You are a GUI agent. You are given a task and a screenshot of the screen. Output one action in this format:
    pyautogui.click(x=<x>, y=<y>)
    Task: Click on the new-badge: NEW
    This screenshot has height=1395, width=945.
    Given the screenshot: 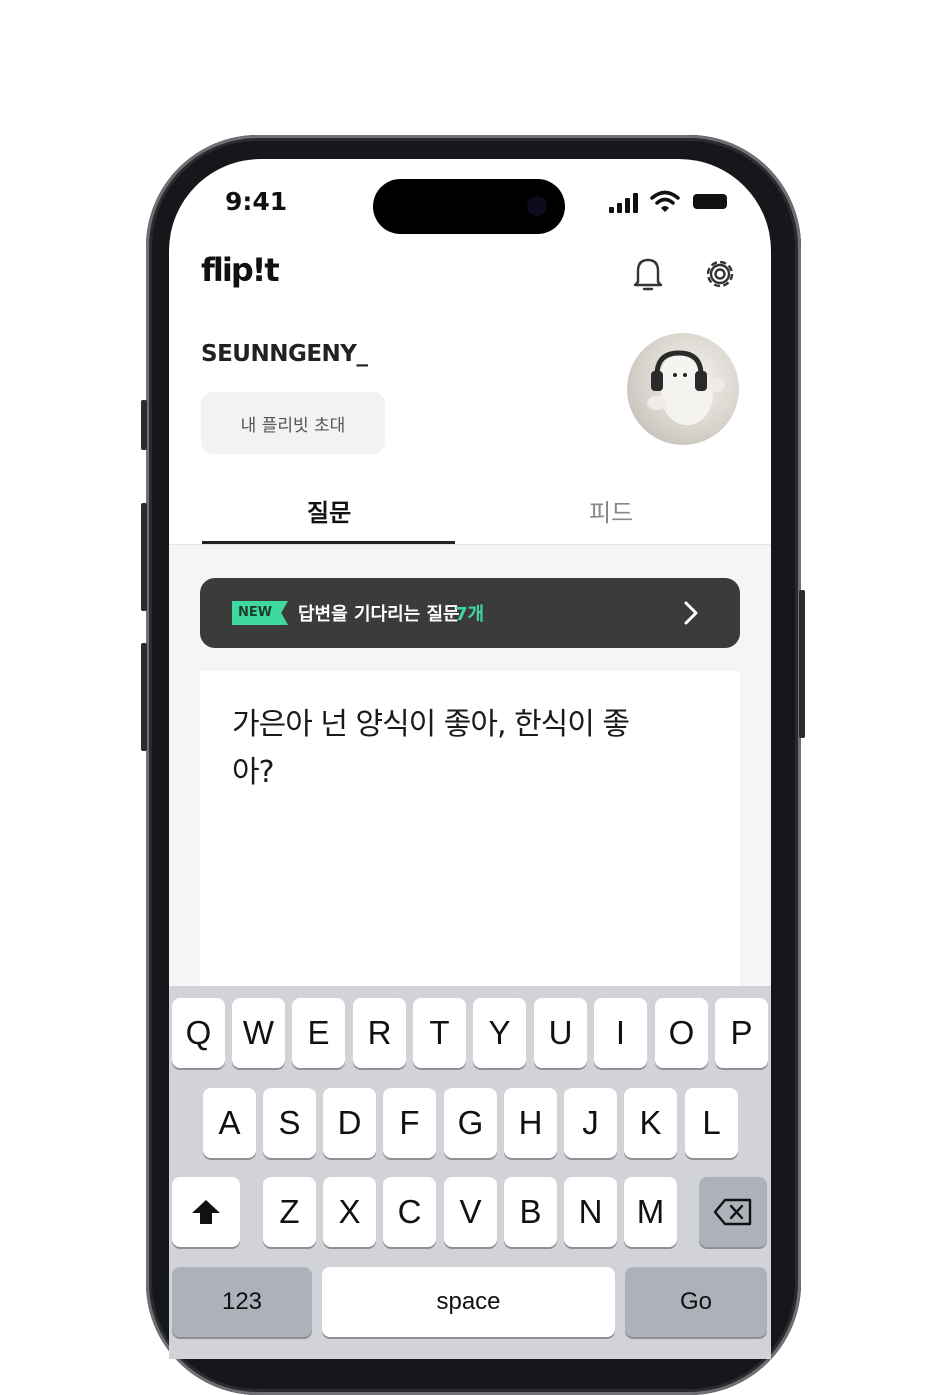 What is the action you would take?
    pyautogui.click(x=260, y=613)
    